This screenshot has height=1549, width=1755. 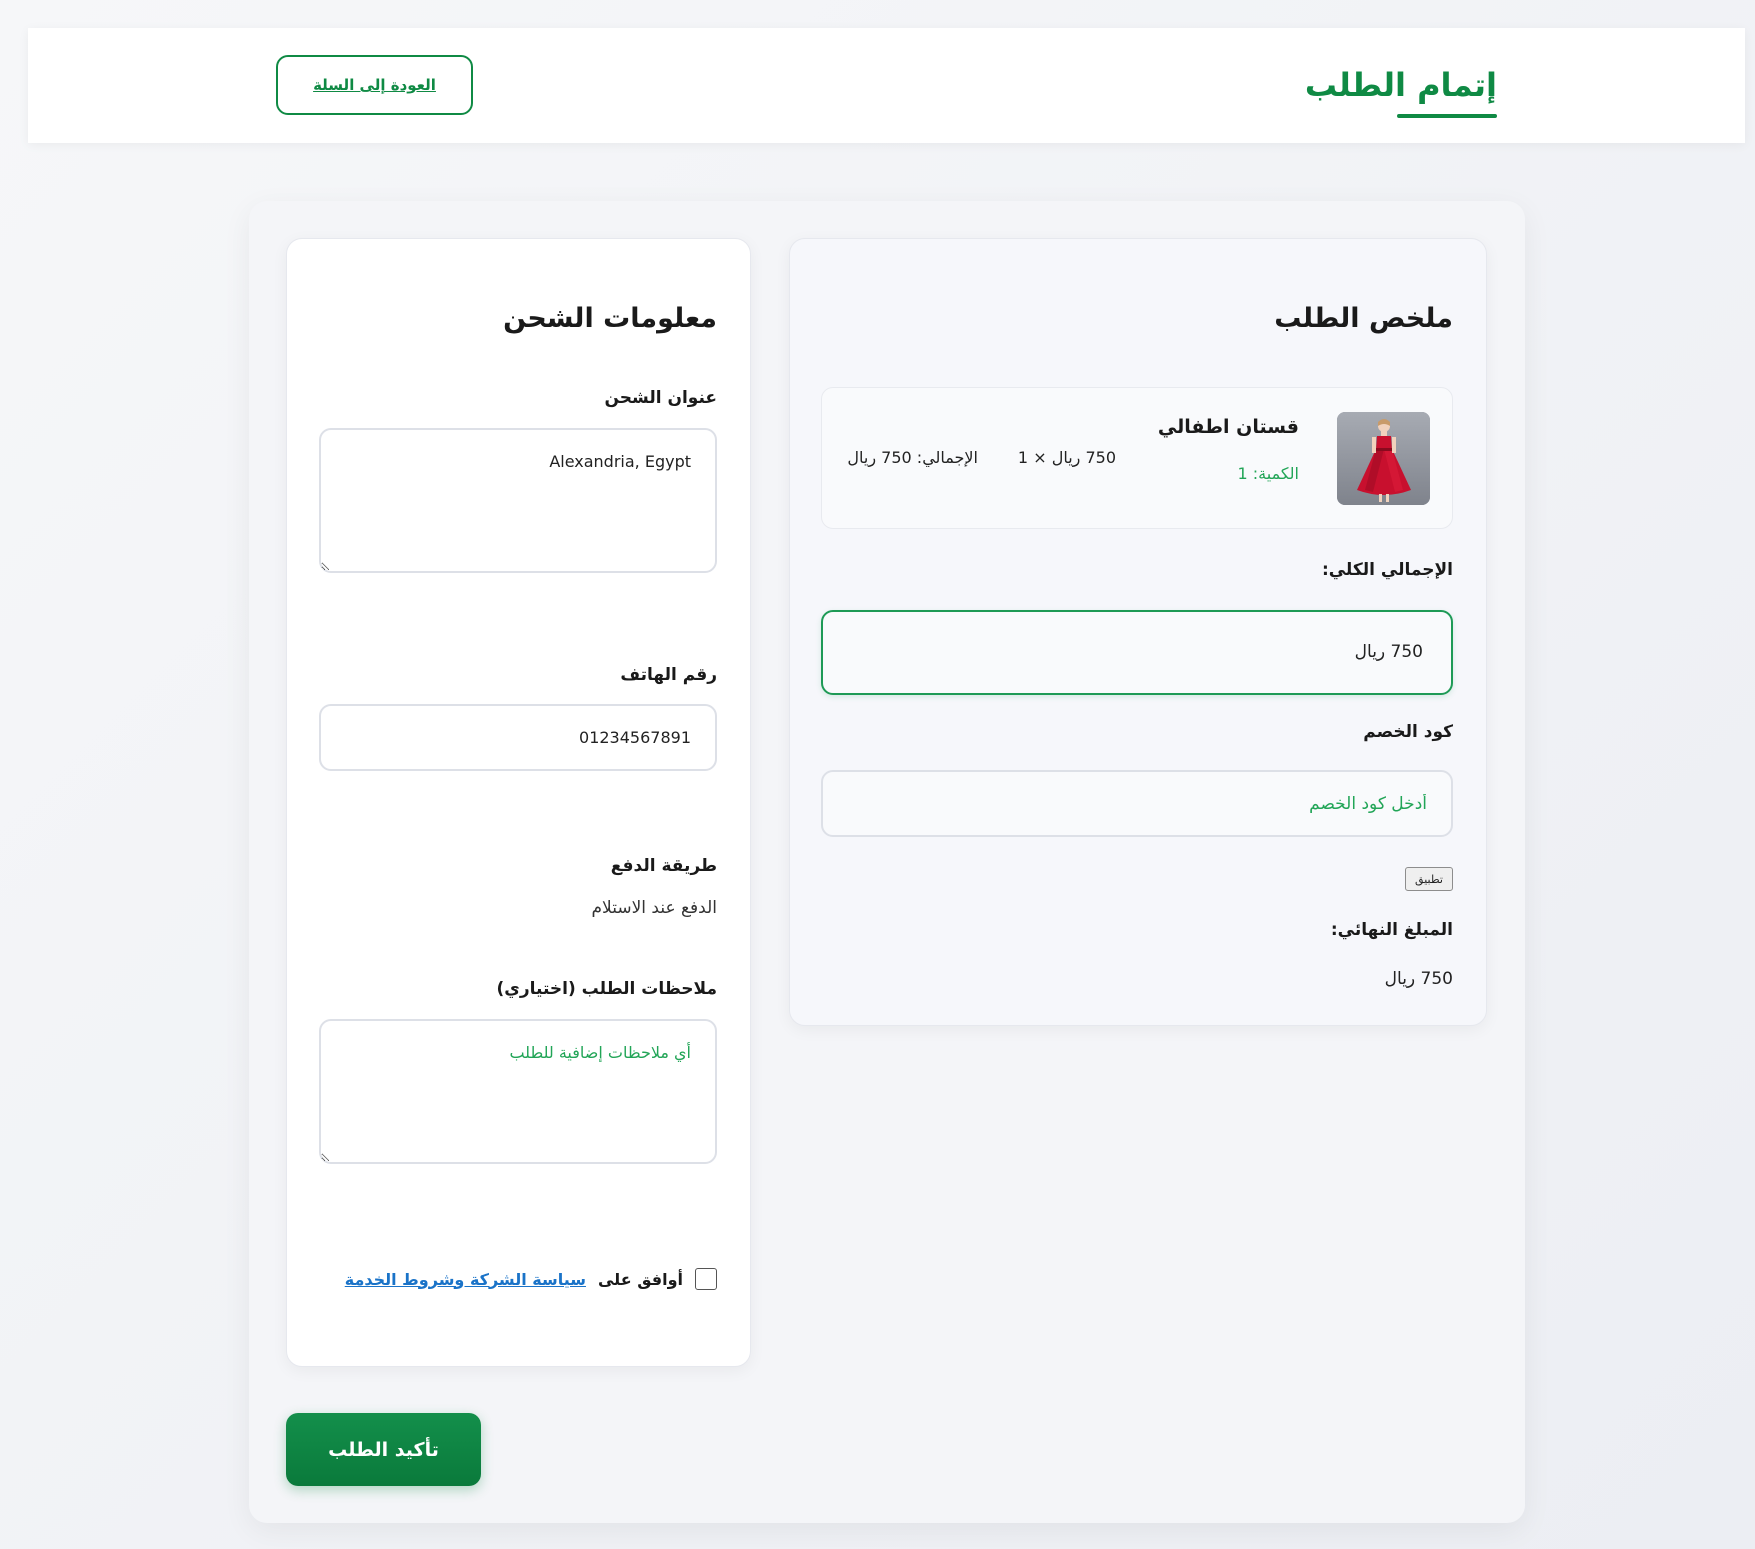 What do you see at coordinates (1228, 427) in the screenshot?
I see `product-name: قستان اطفالي` at bounding box center [1228, 427].